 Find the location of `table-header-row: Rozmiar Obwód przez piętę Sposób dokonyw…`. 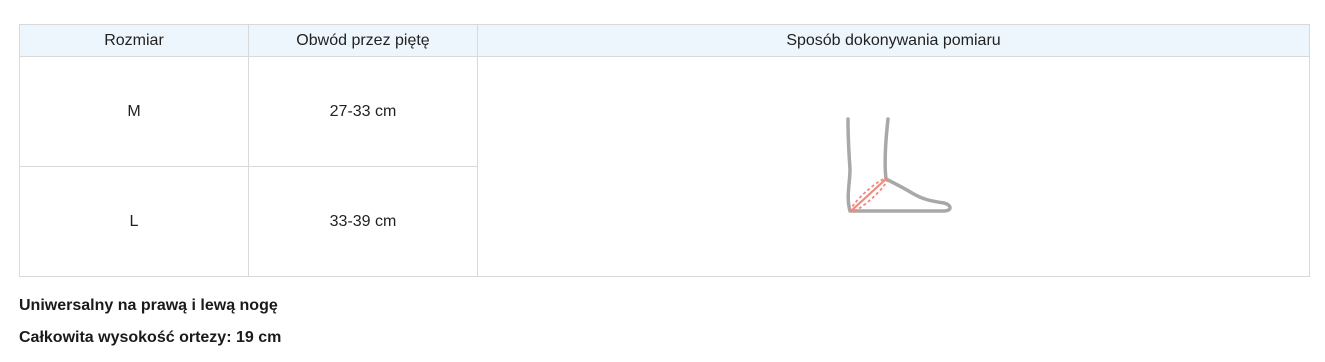

table-header-row: Rozmiar Obwód przez piętę Sposób dokonyw… is located at coordinates (664, 40).